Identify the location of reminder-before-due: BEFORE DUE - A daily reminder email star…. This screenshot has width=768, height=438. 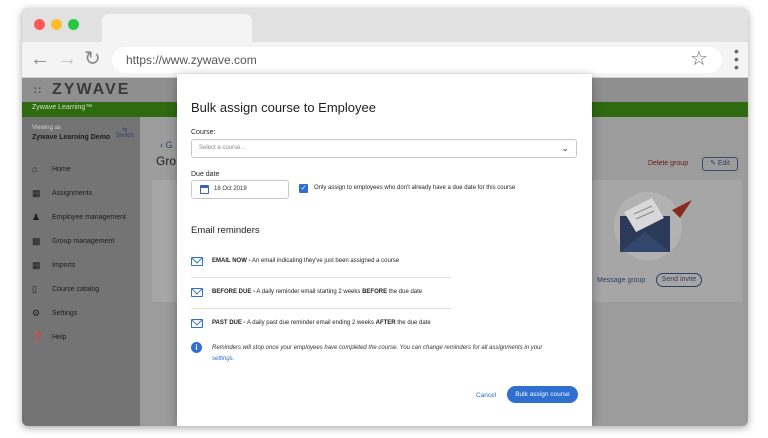
(331, 295).